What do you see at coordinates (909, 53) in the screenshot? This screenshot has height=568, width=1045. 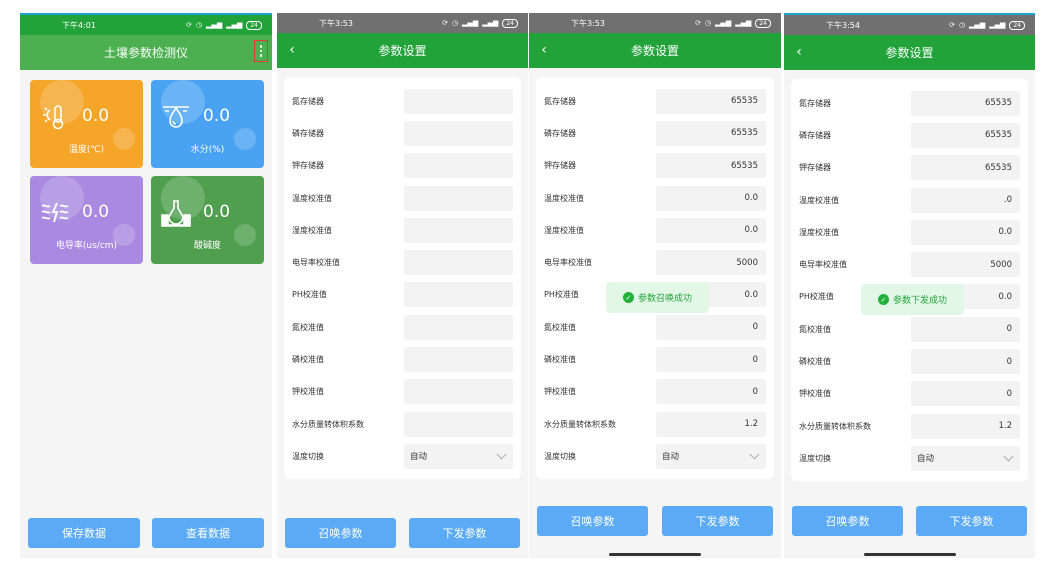 I see `page-title: 参数设置` at bounding box center [909, 53].